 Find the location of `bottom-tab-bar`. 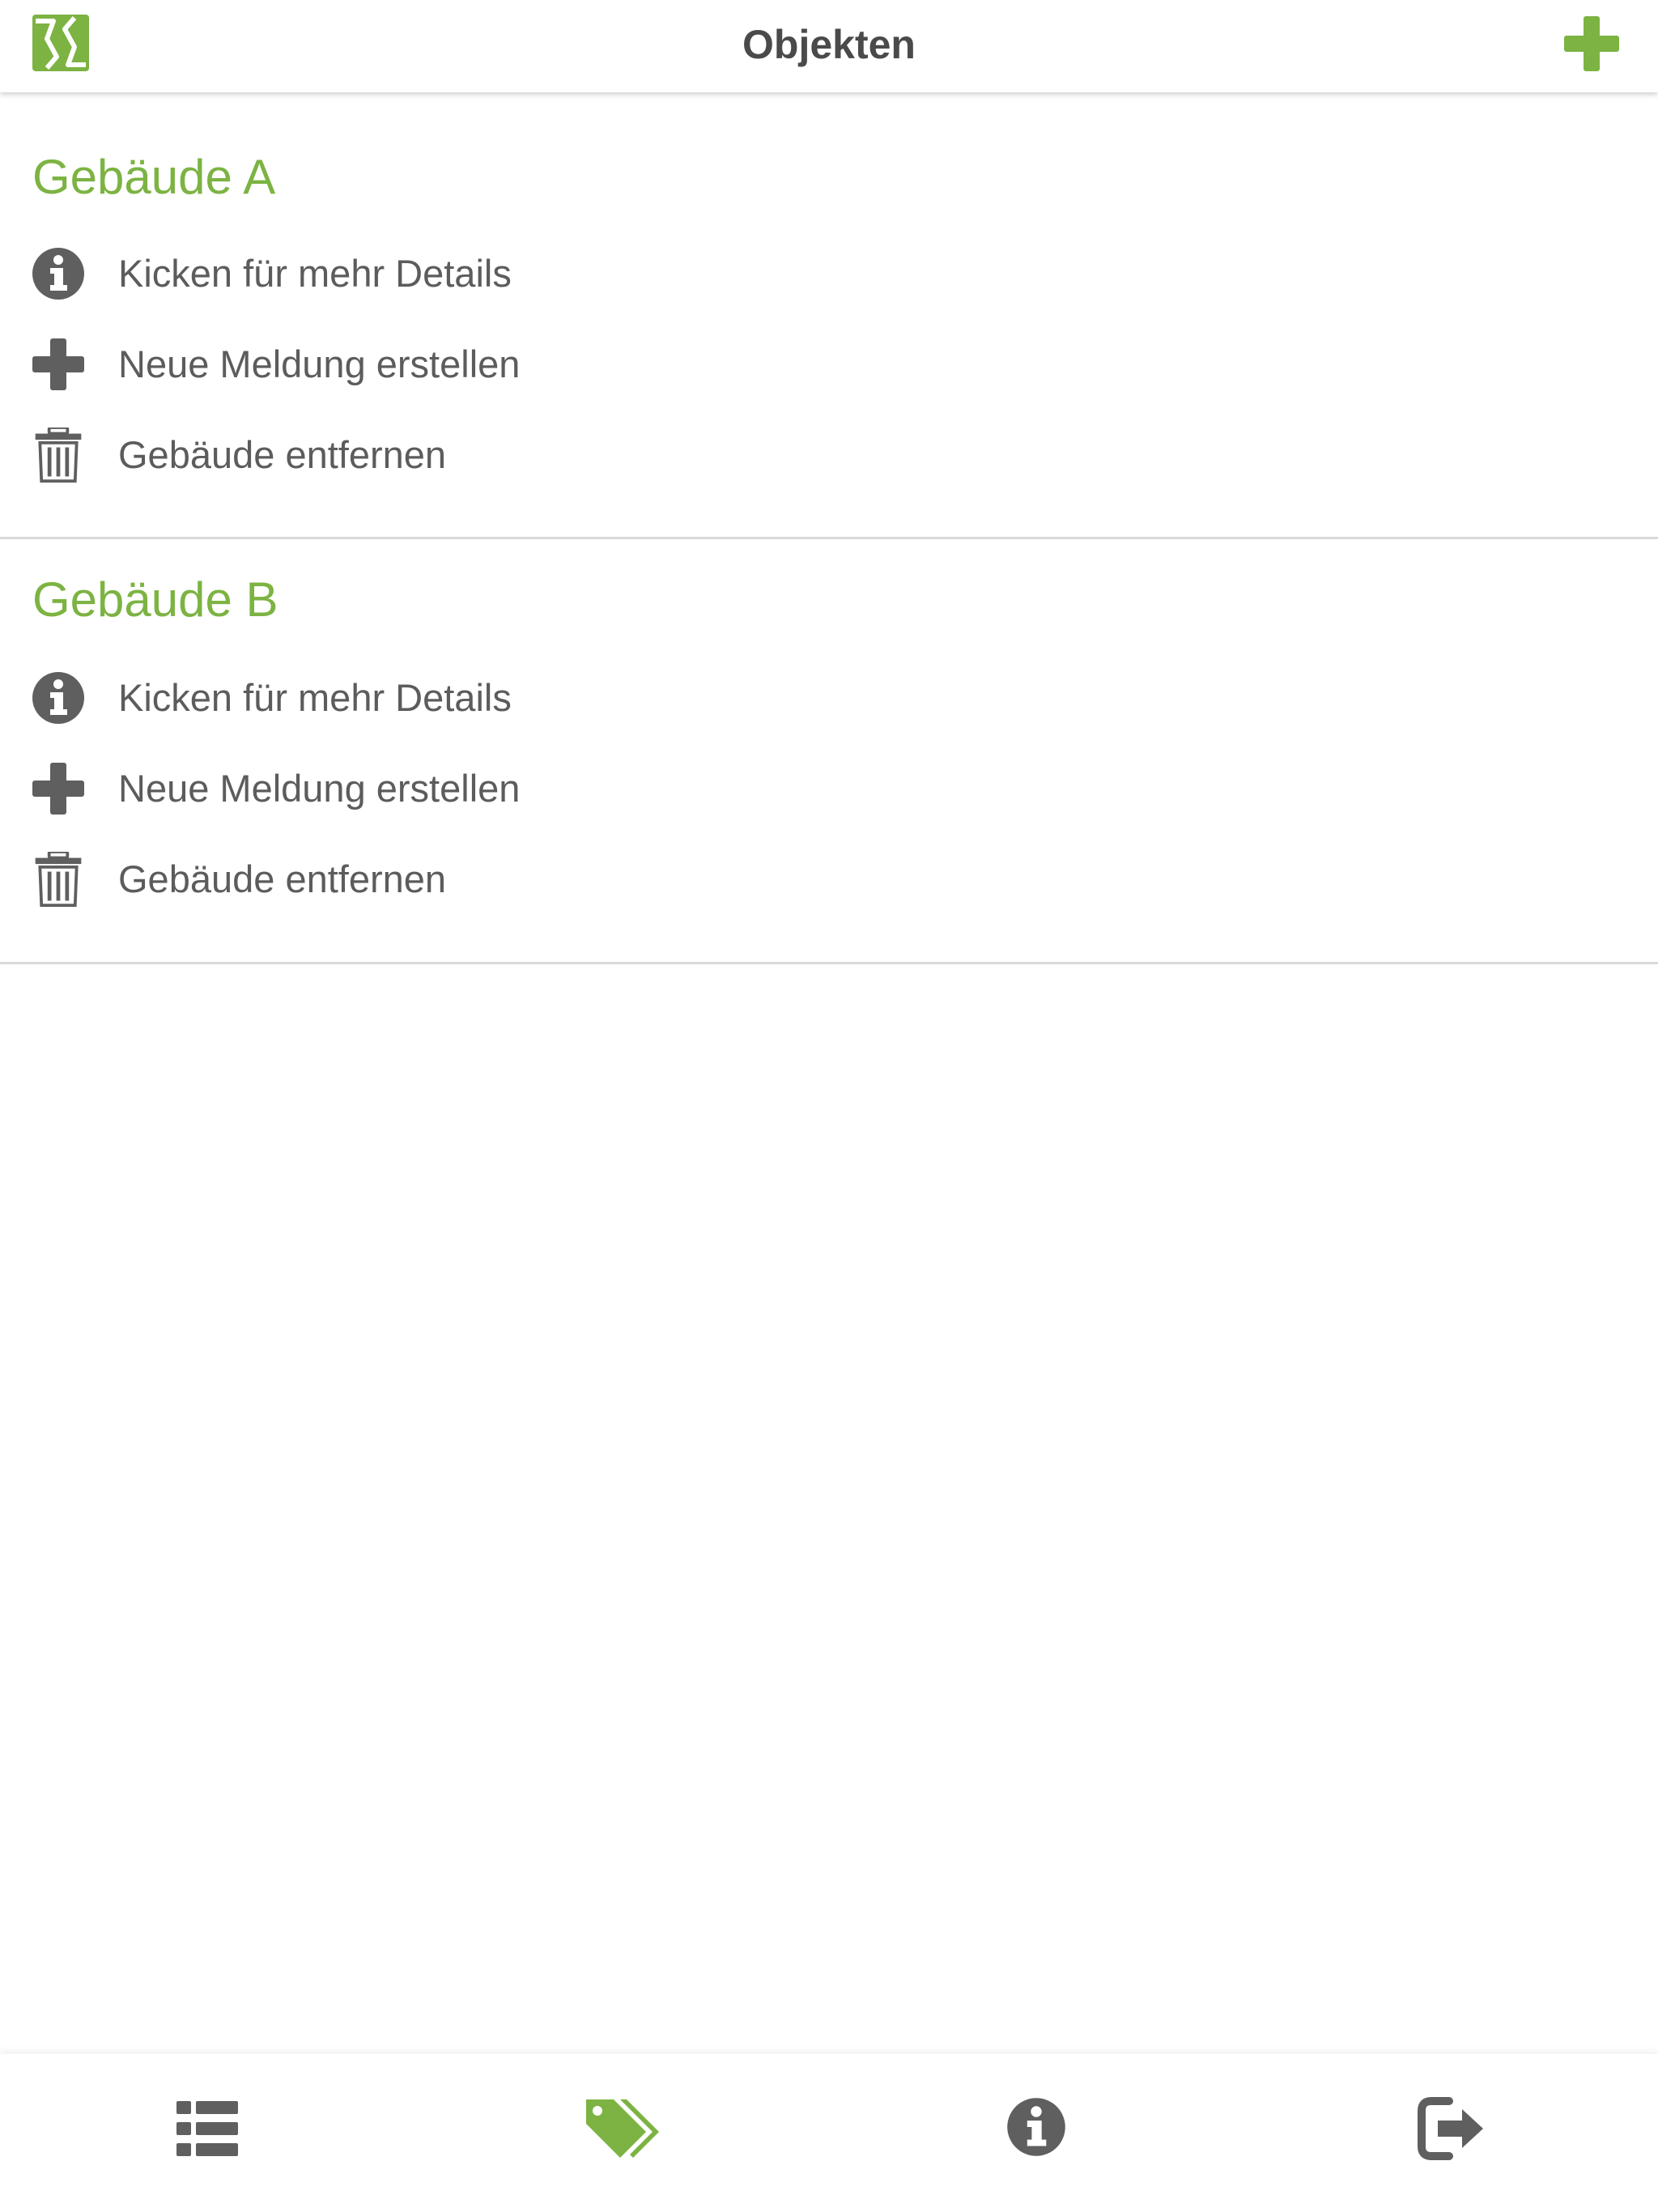

bottom-tab-bar is located at coordinates (829, 2133).